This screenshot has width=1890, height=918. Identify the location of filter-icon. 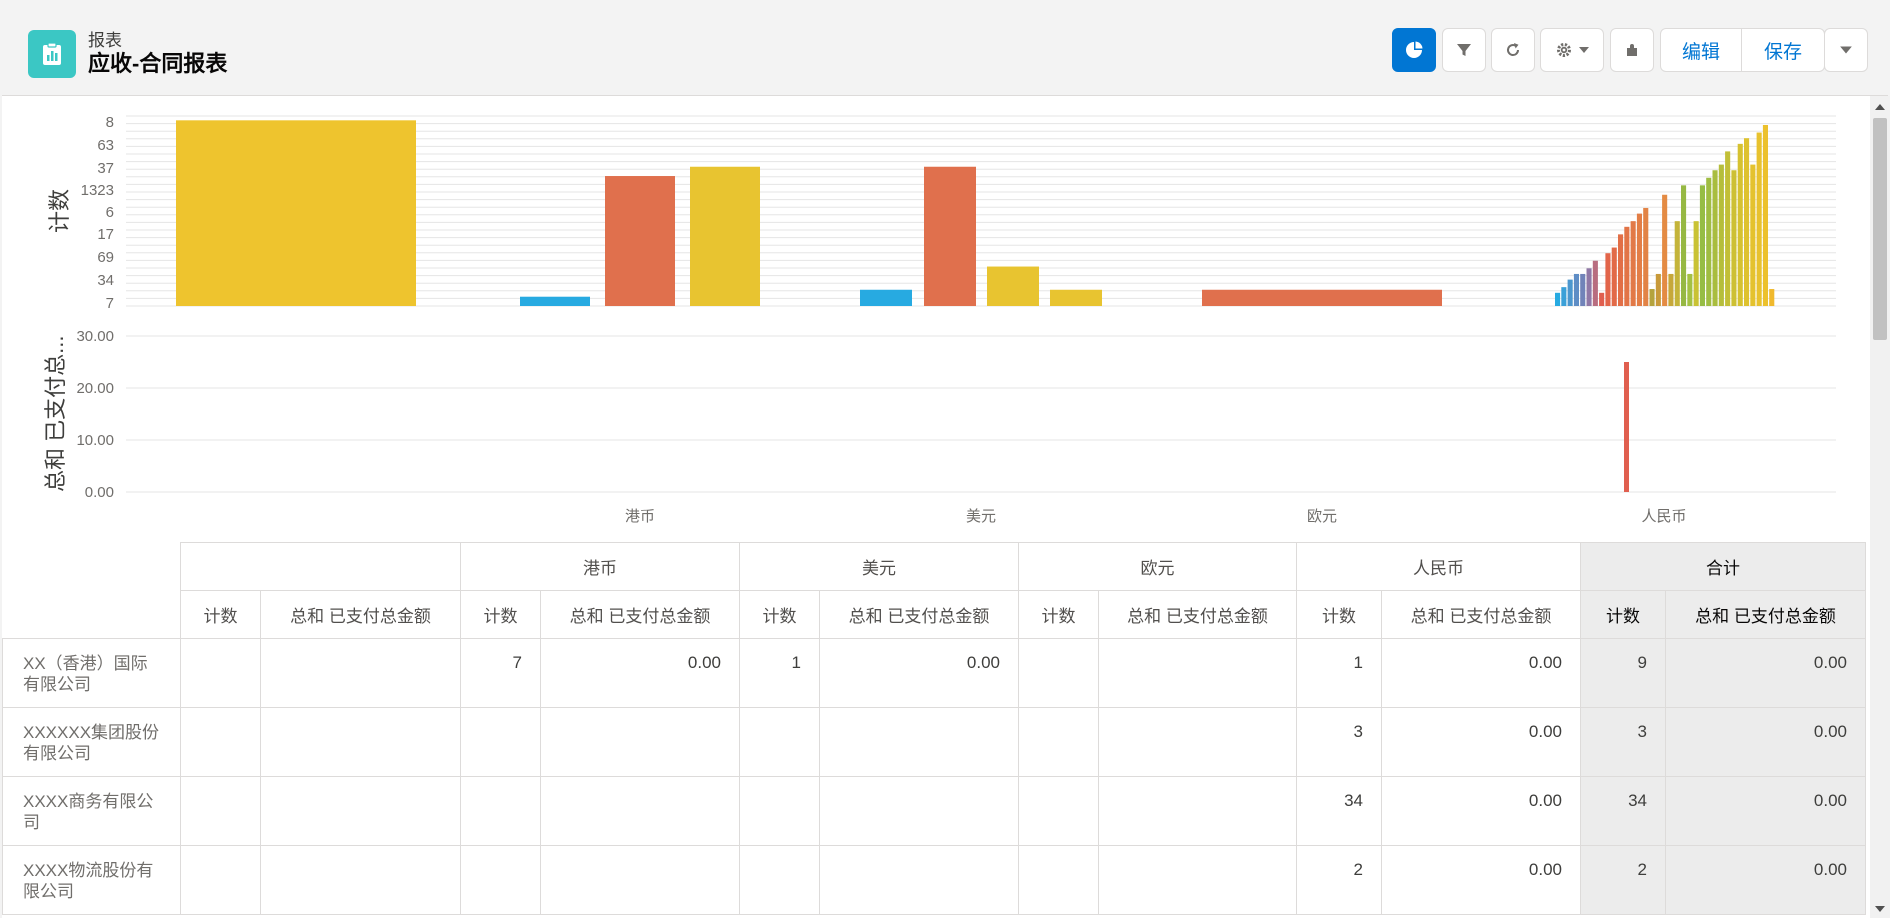
(1464, 50).